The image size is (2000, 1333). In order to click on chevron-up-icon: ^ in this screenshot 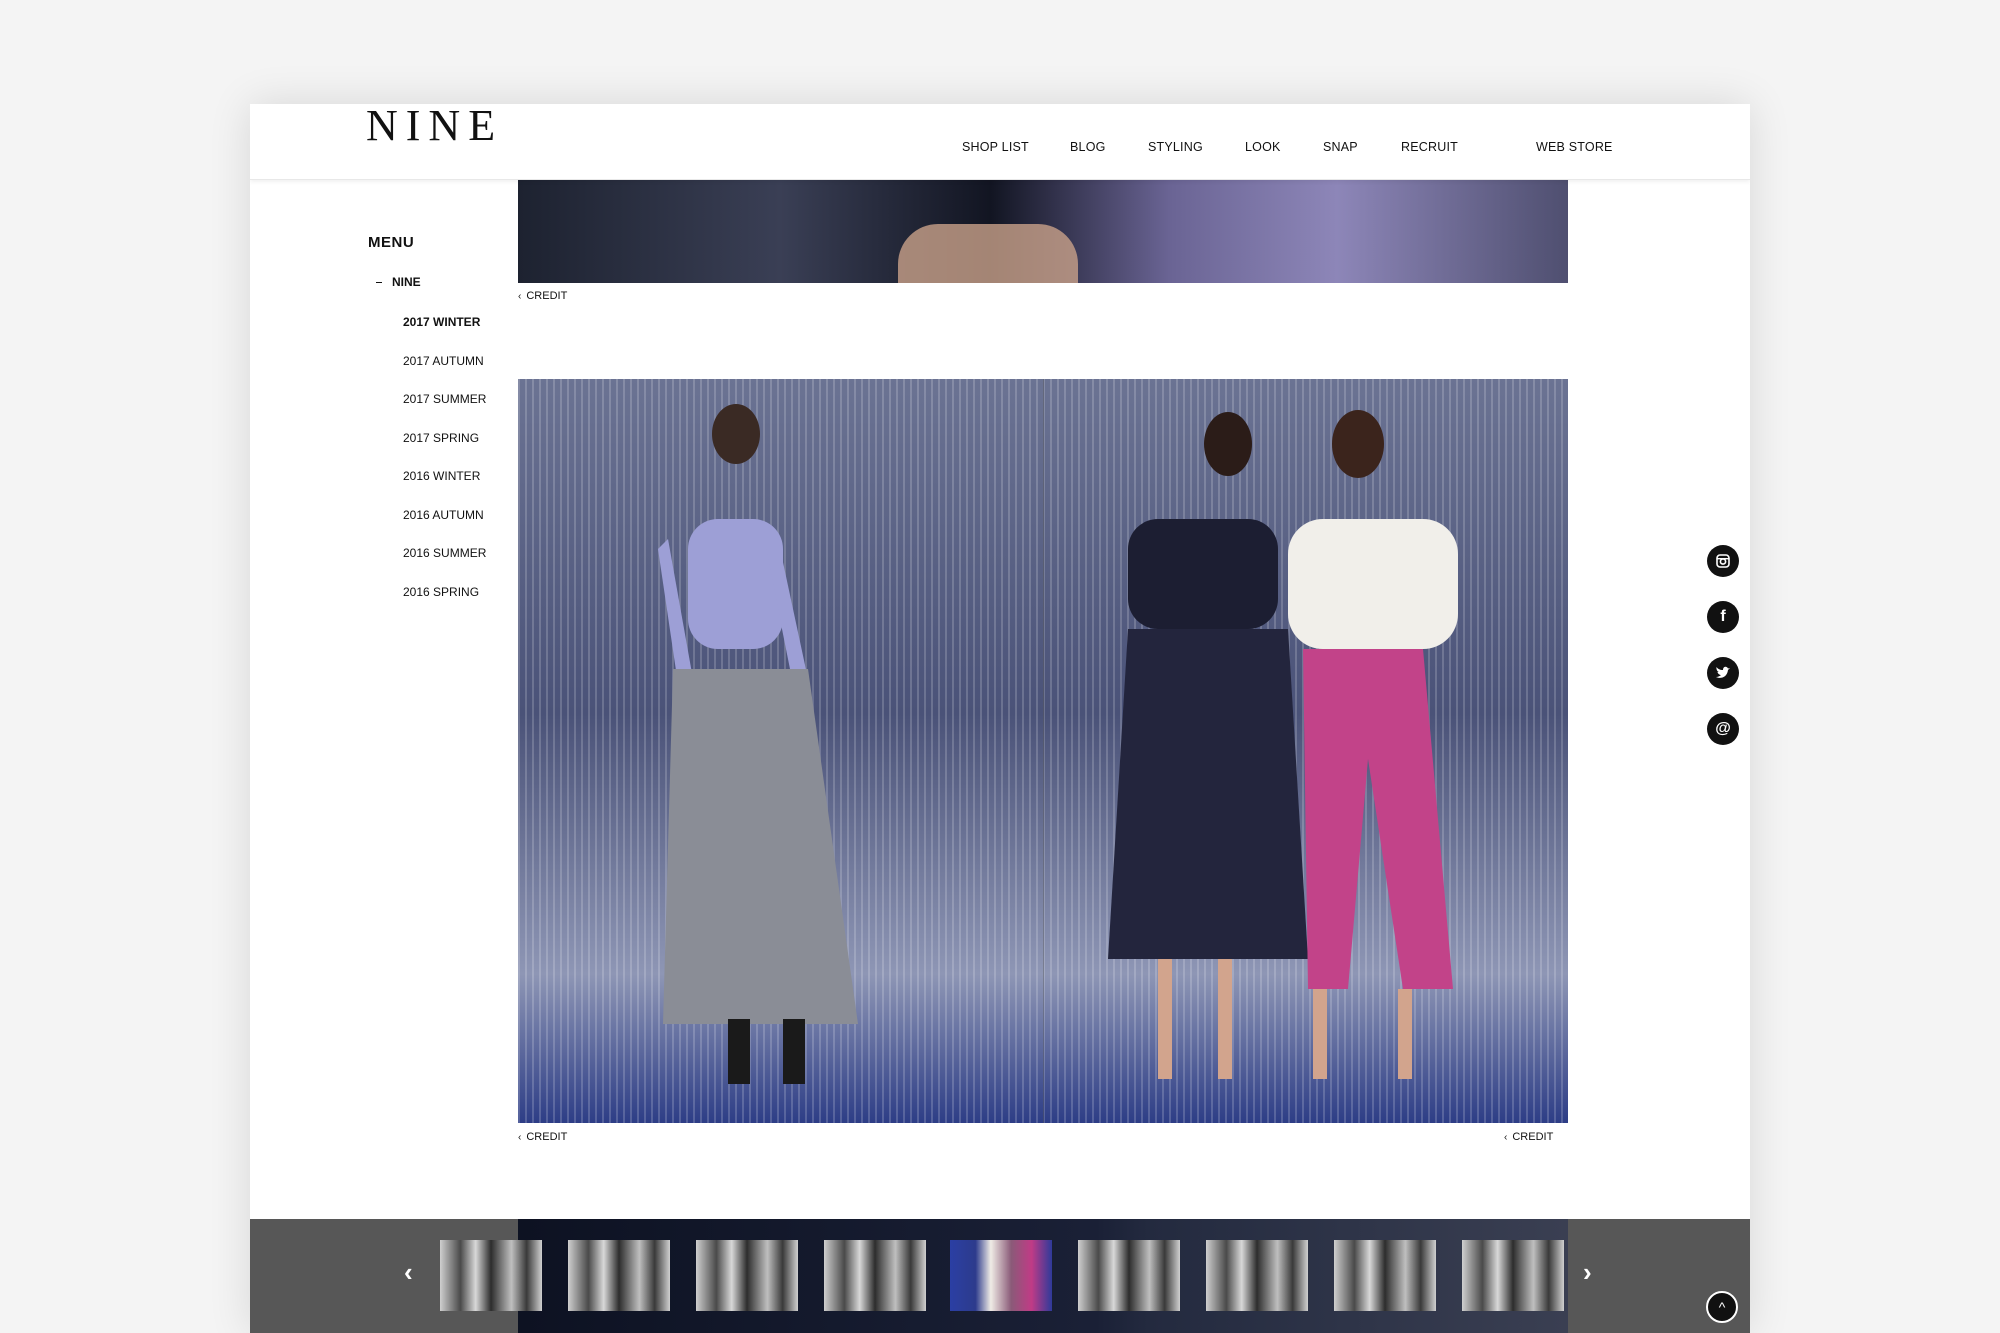, I will do `click(1722, 1307)`.